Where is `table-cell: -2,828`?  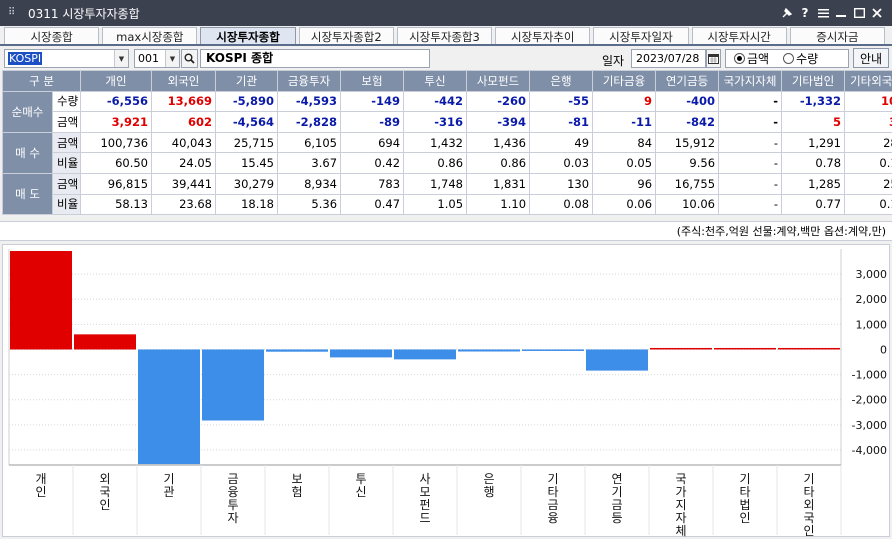 table-cell: -2,828 is located at coordinates (309, 122).